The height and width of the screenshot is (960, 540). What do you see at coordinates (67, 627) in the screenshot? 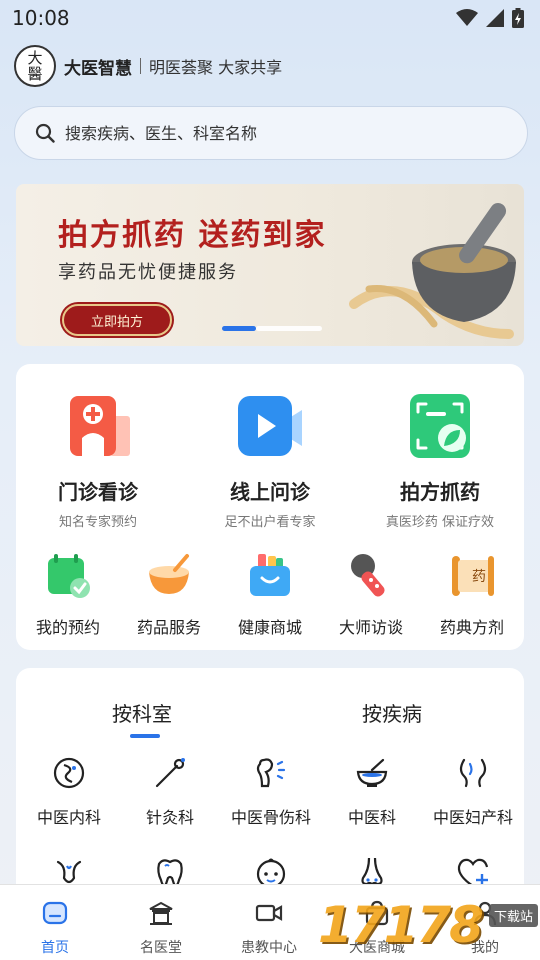
I see `quick-label: 我的预约` at bounding box center [67, 627].